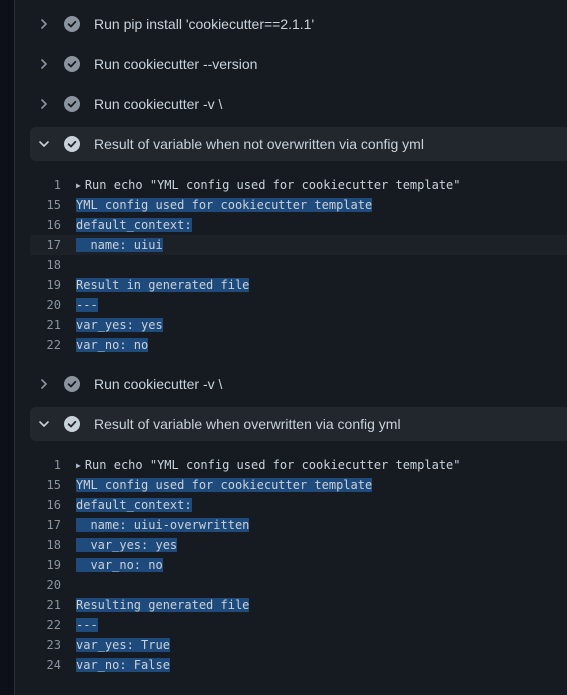 The width and height of the screenshot is (567, 695). What do you see at coordinates (204, 24) in the screenshot?
I see `step-label: Run pip install 'cookiecutter==2.1.1'` at bounding box center [204, 24].